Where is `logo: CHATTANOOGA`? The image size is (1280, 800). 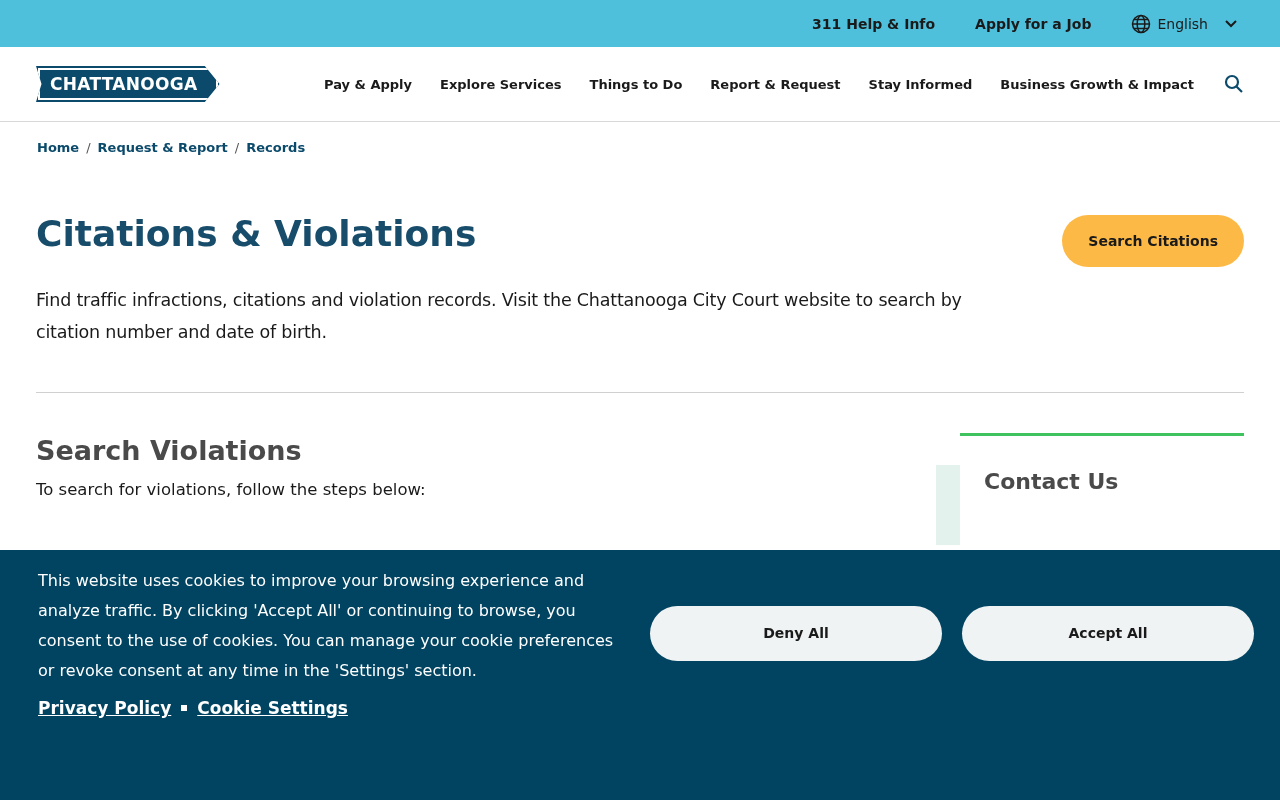 logo: CHATTANOOGA is located at coordinates (128, 84).